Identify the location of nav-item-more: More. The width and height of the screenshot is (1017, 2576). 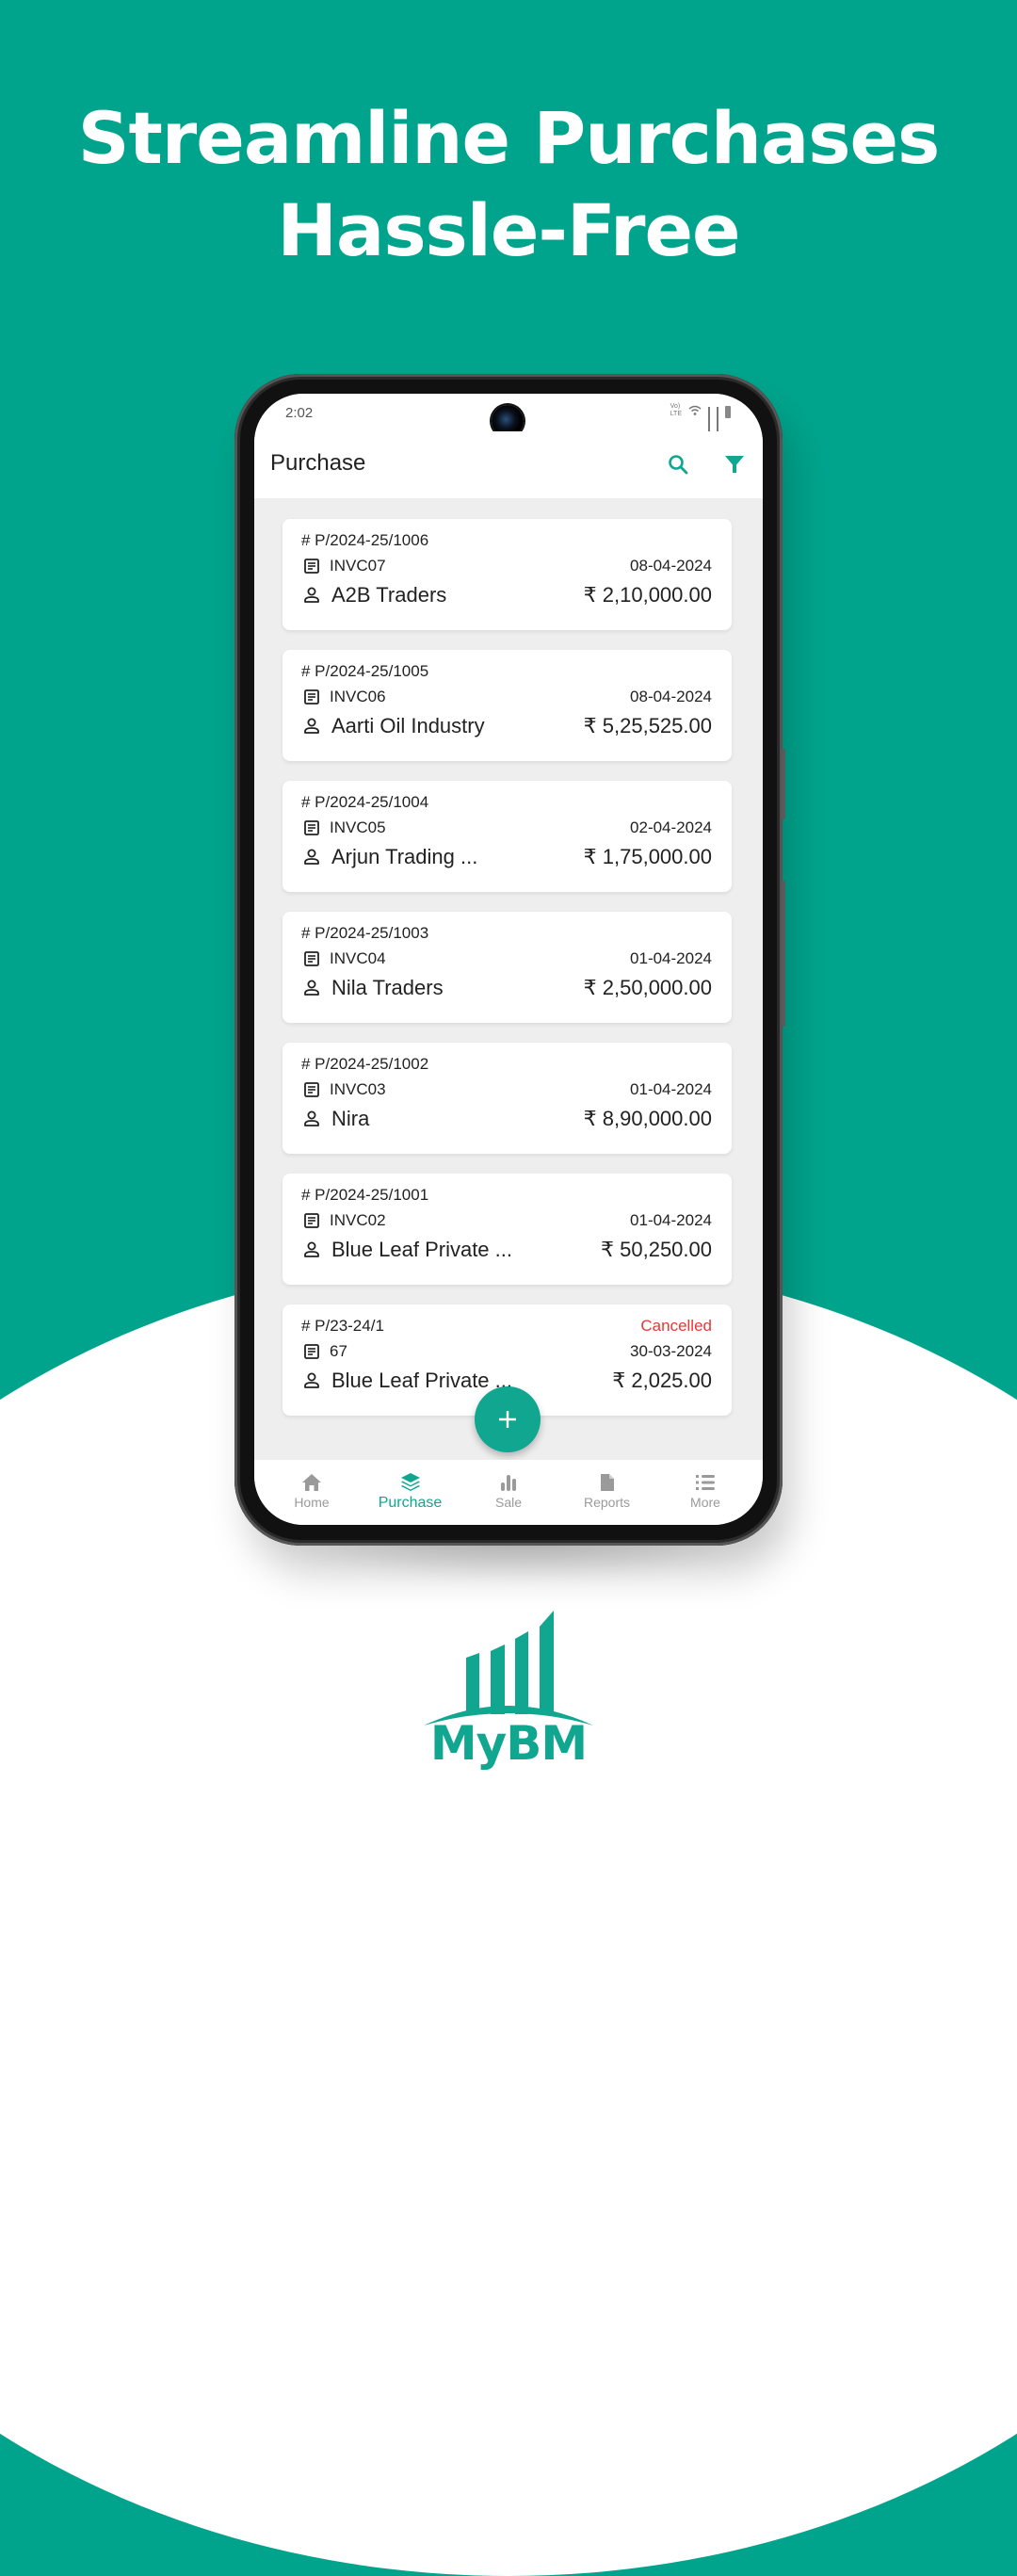
(705, 1492).